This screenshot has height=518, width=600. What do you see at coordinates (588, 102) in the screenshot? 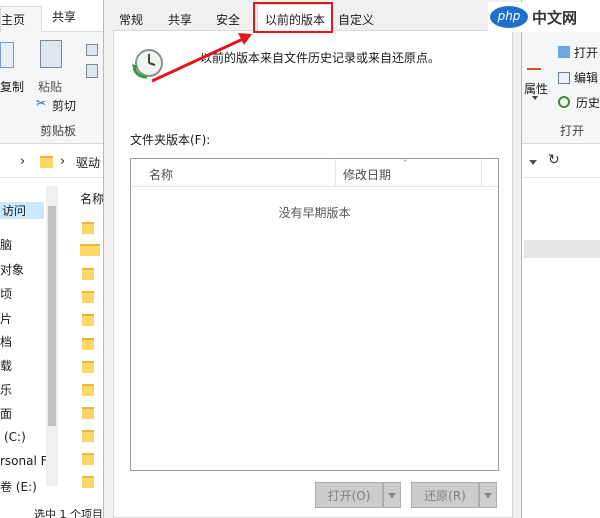
I see `history-button: 历史` at bounding box center [588, 102].